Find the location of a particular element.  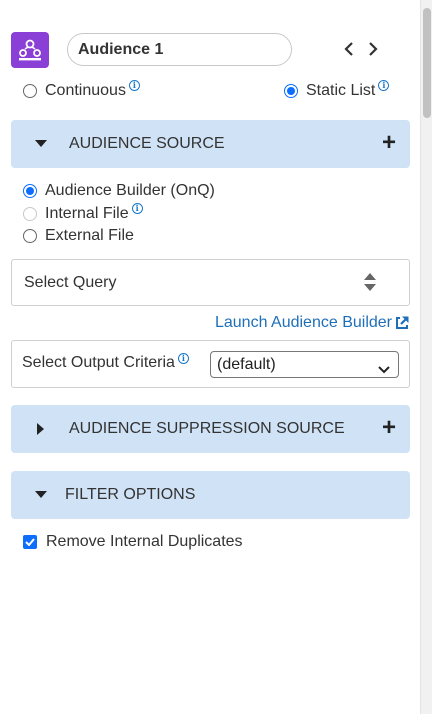

external-file-radio is located at coordinates (30, 236).